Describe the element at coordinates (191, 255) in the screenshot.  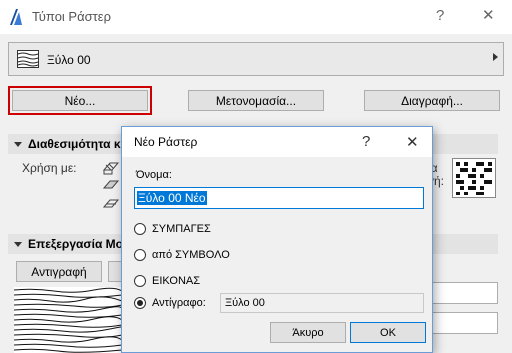
I see `option-symbol-label: από ΣΥΜΒΟΛΟ` at that location.